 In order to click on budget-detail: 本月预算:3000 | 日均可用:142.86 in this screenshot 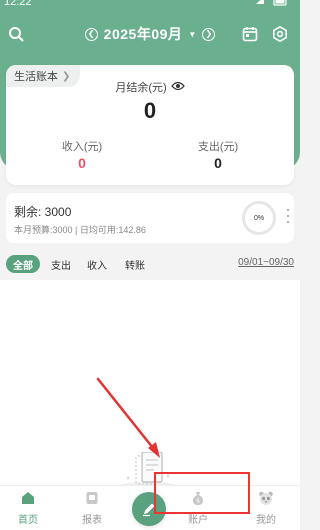, I will do `click(80, 230)`.